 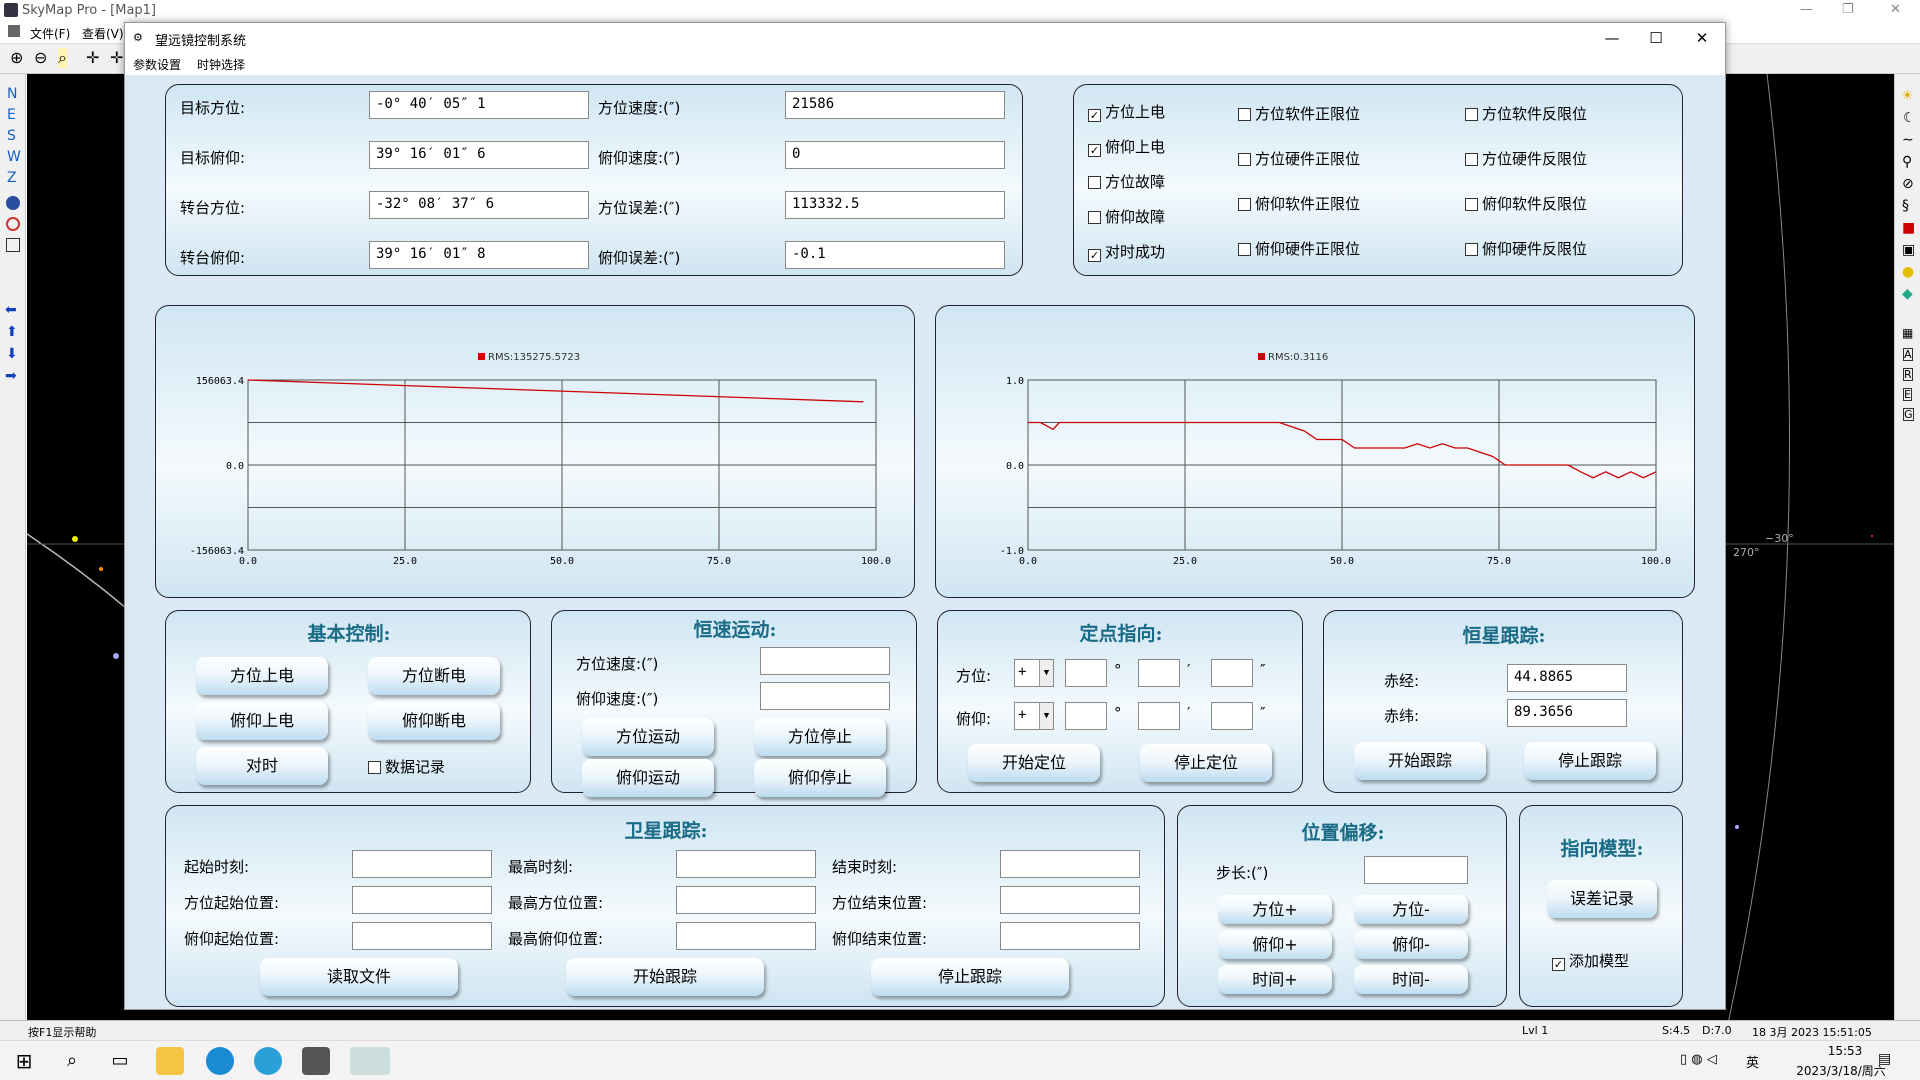 I want to click on clock-icon, so click(x=13, y=224).